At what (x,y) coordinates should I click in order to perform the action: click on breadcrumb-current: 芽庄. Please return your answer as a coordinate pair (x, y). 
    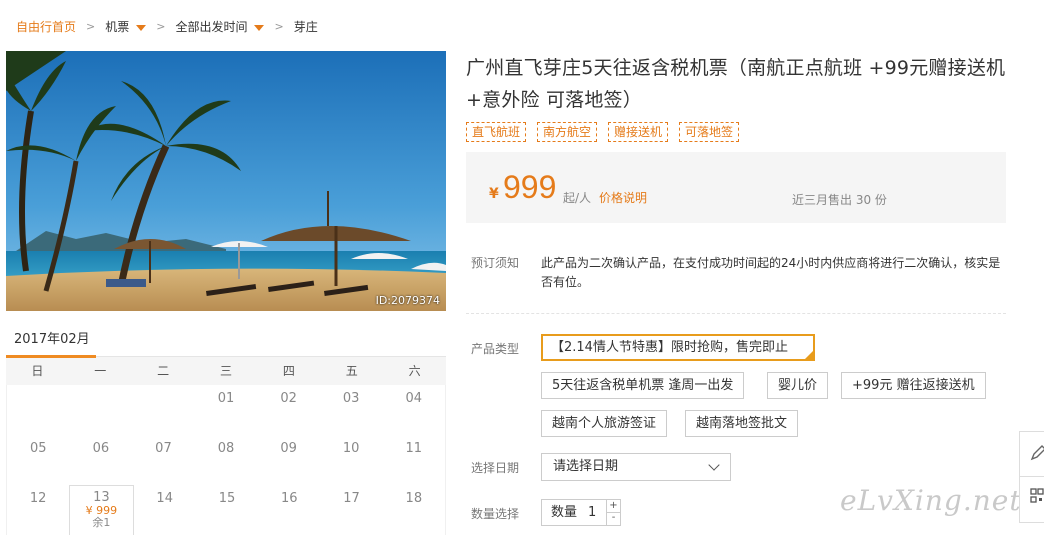
    Looking at the image, I should click on (305, 26).